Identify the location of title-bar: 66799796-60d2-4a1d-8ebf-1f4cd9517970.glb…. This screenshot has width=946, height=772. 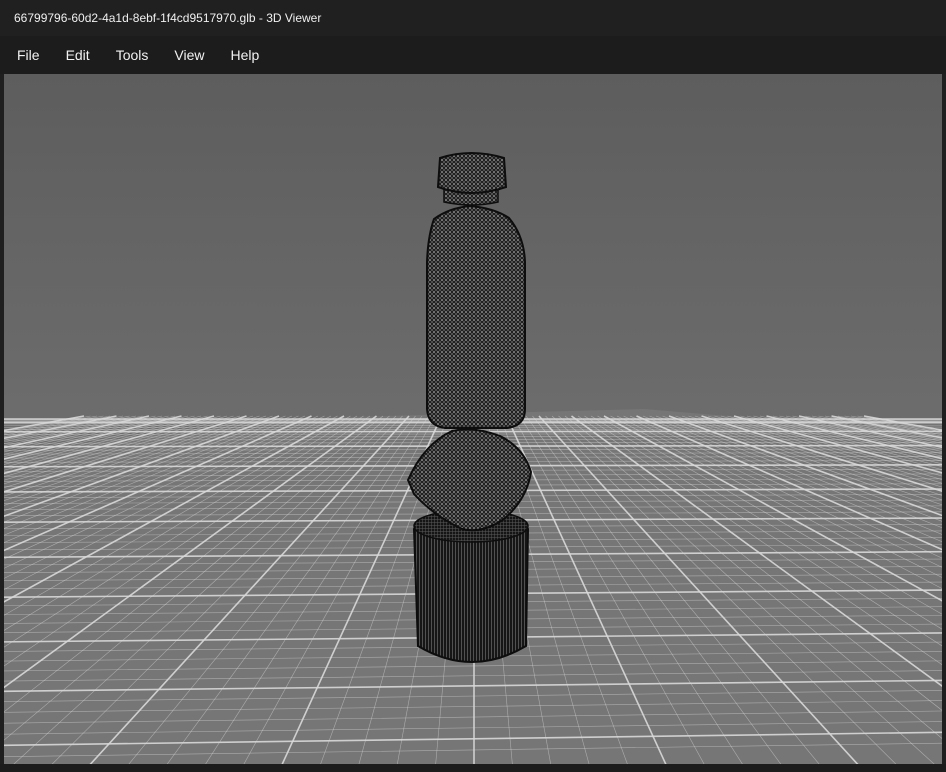
(473, 18).